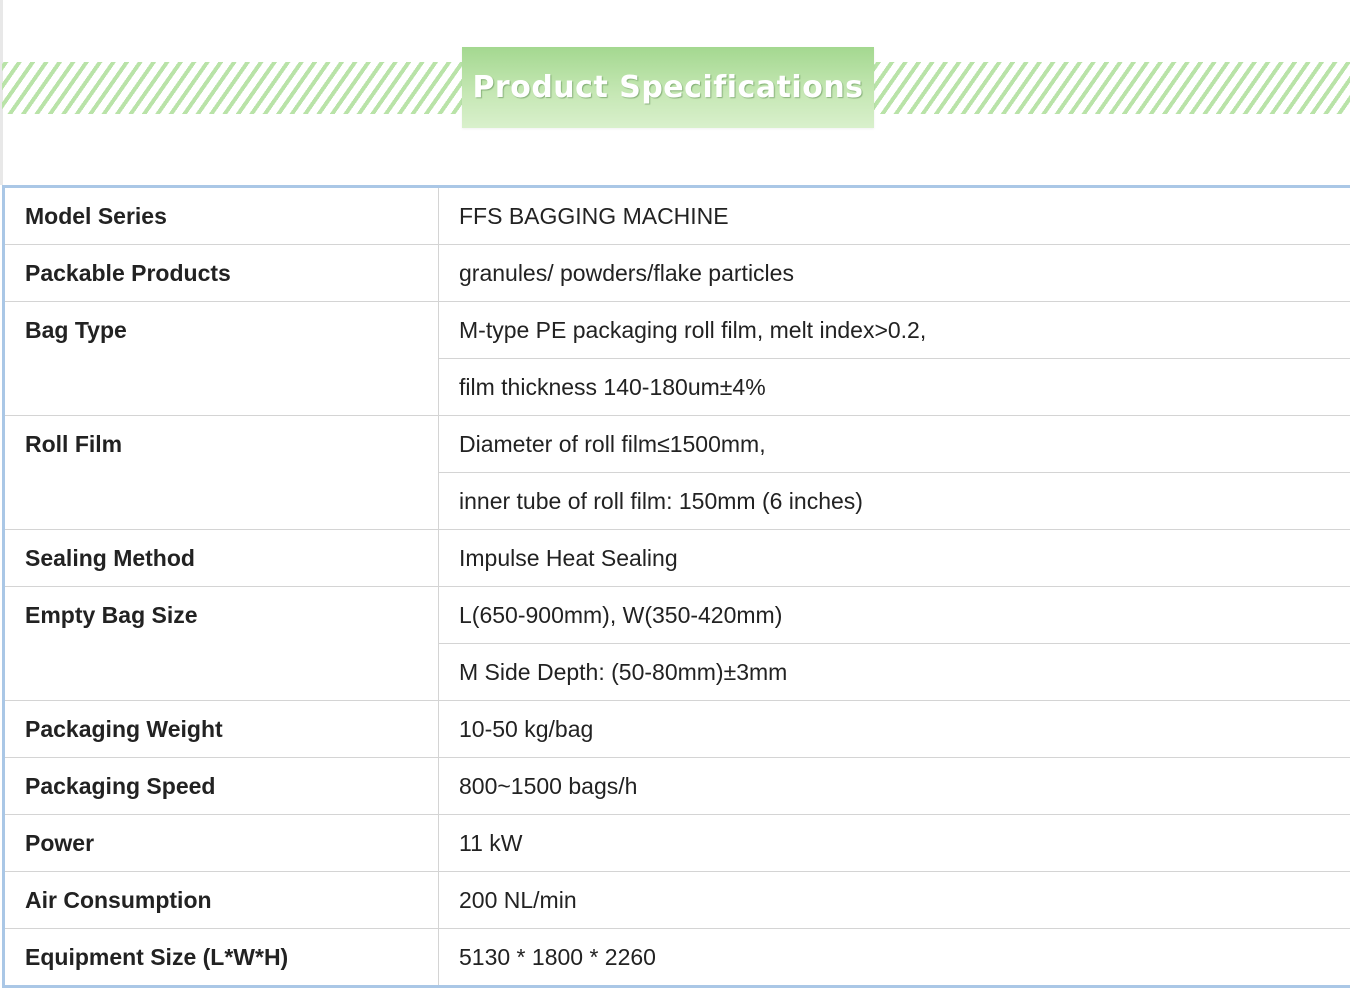 This screenshot has width=1350, height=994. Describe the element at coordinates (221, 472) in the screenshot. I see `spec-label-roll-film: Roll Film` at that location.